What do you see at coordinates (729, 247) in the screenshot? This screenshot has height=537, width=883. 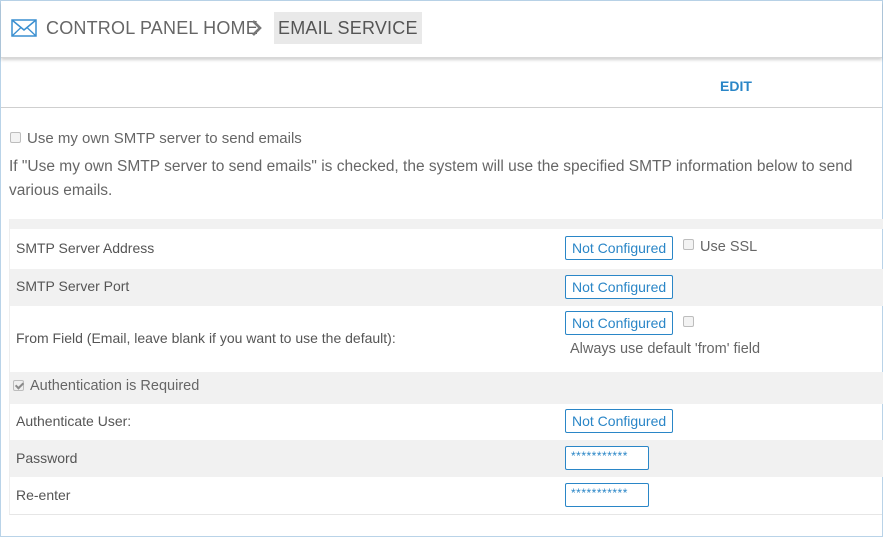 I see `use-ssl-label: Use SSL` at bounding box center [729, 247].